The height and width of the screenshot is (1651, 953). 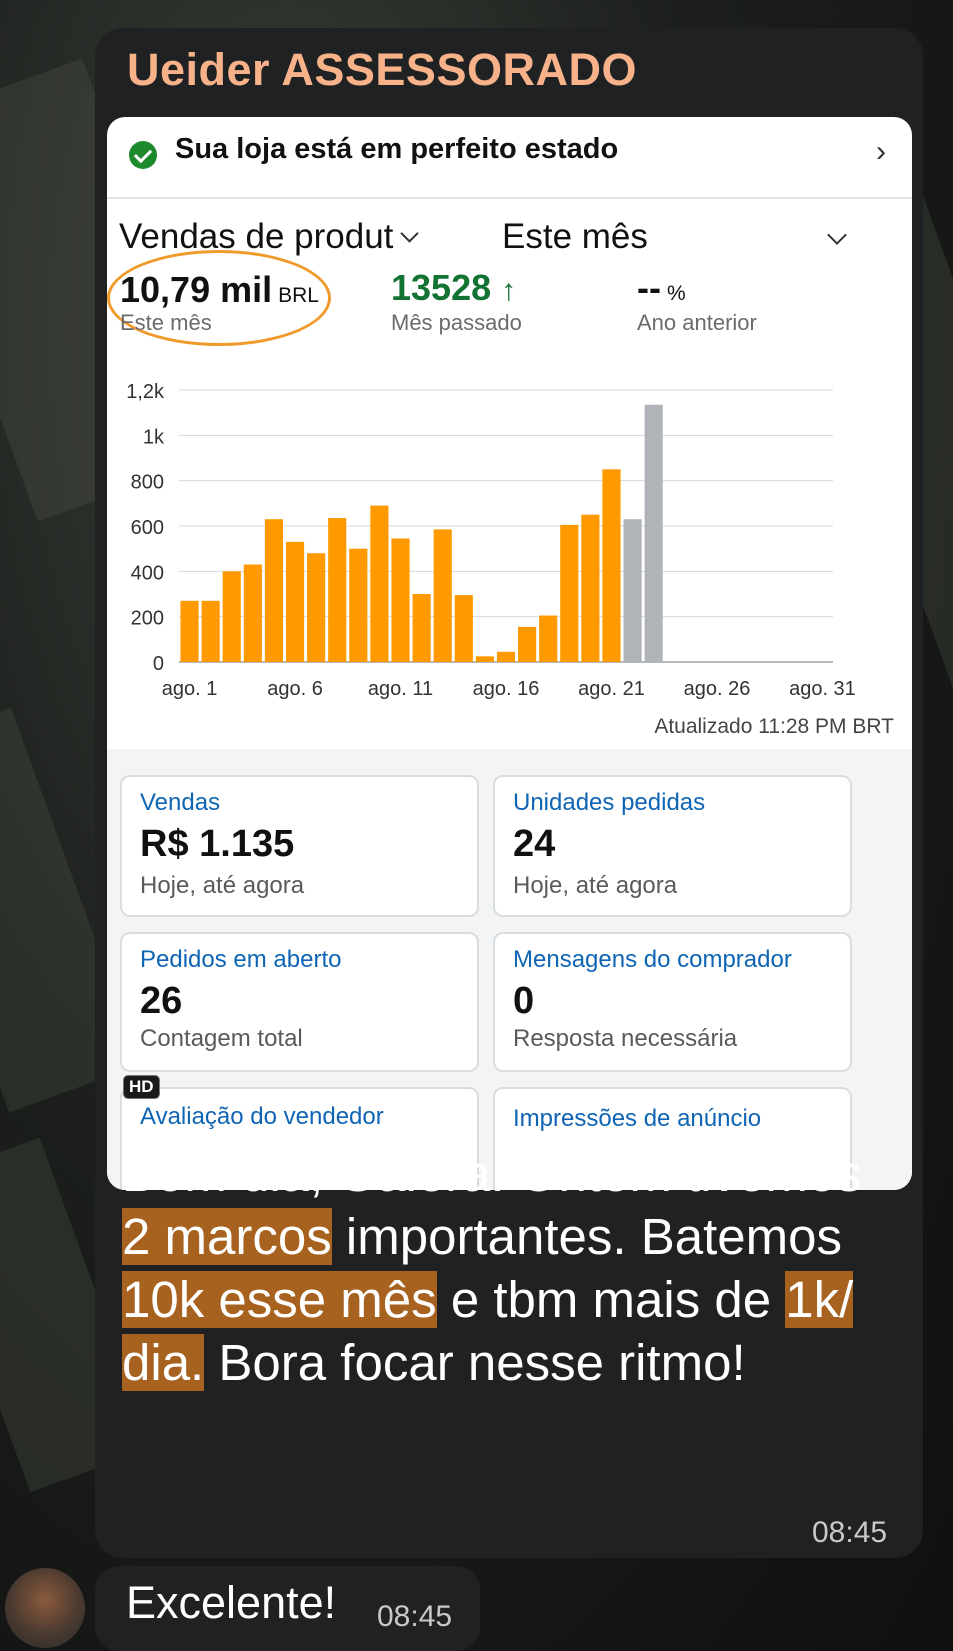 What do you see at coordinates (241, 959) in the screenshot?
I see `card-title: Pedidos em aberto` at bounding box center [241, 959].